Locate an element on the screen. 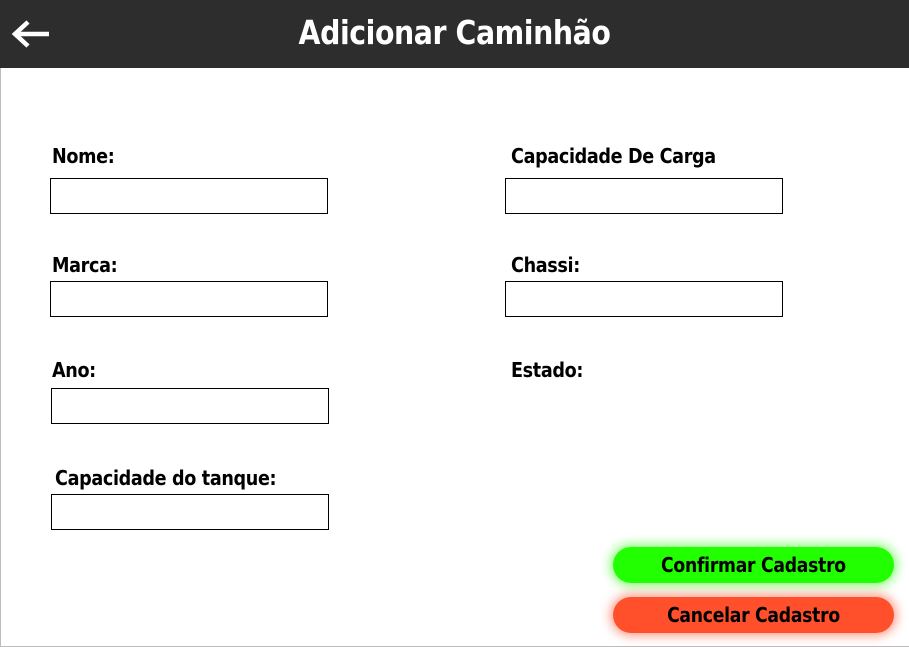  cancel-button: Cancelar Cadastro is located at coordinates (753, 615).